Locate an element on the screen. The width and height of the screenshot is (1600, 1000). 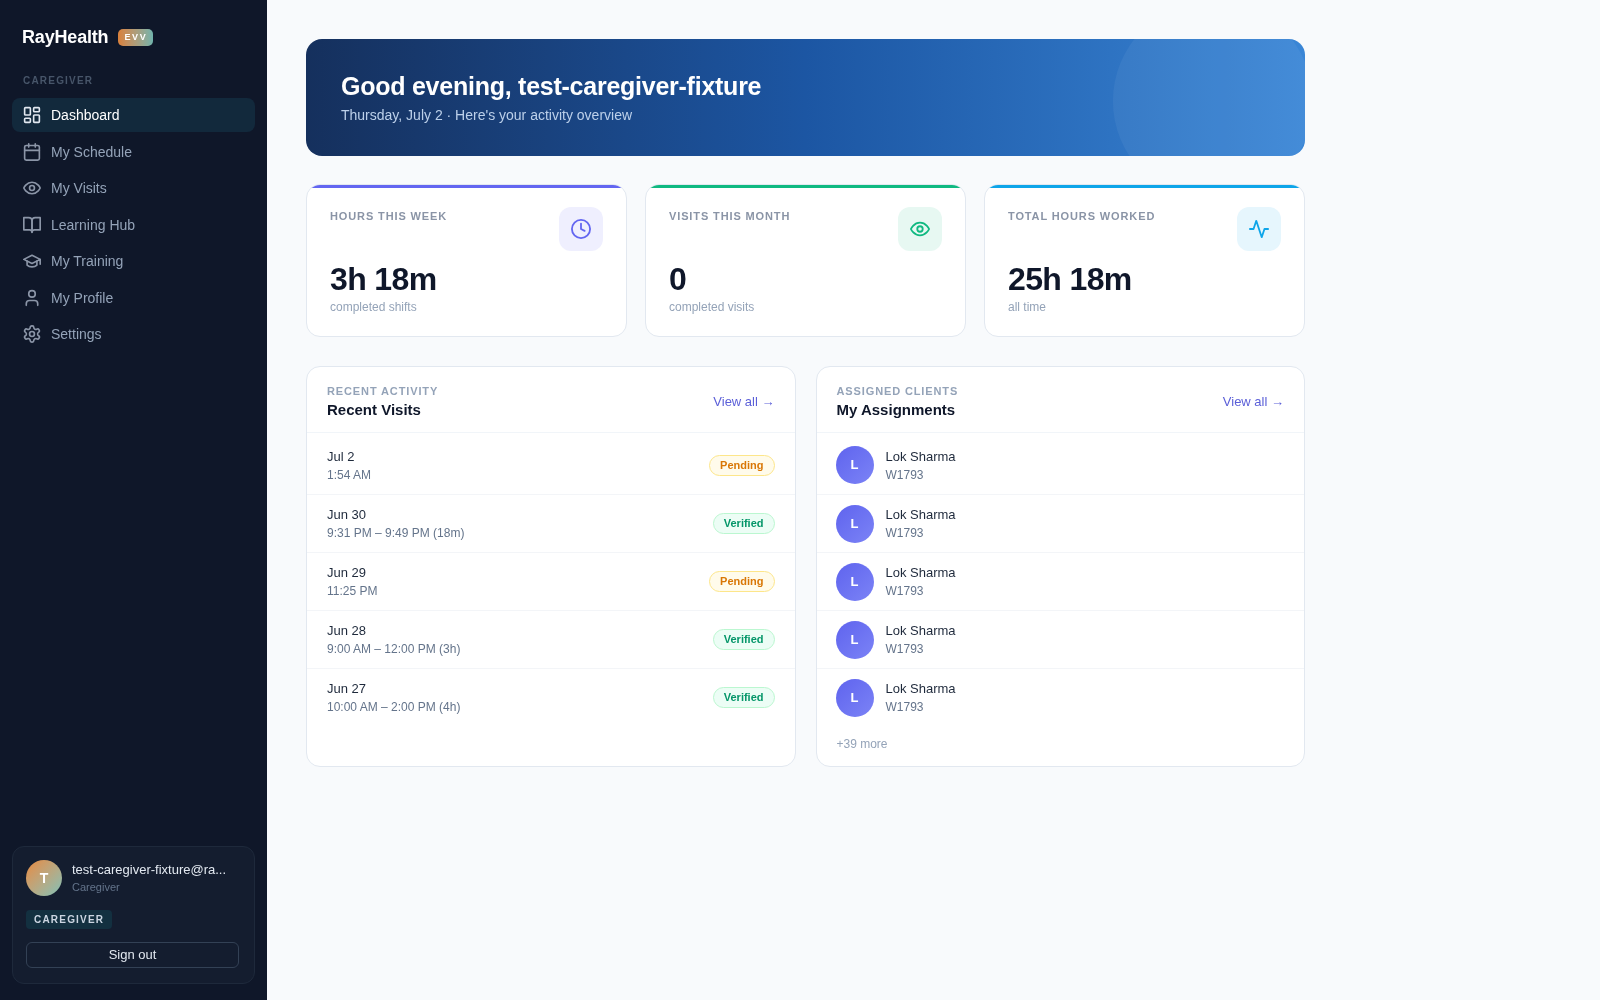
stat-caption: completed visits is located at coordinates (712, 307).